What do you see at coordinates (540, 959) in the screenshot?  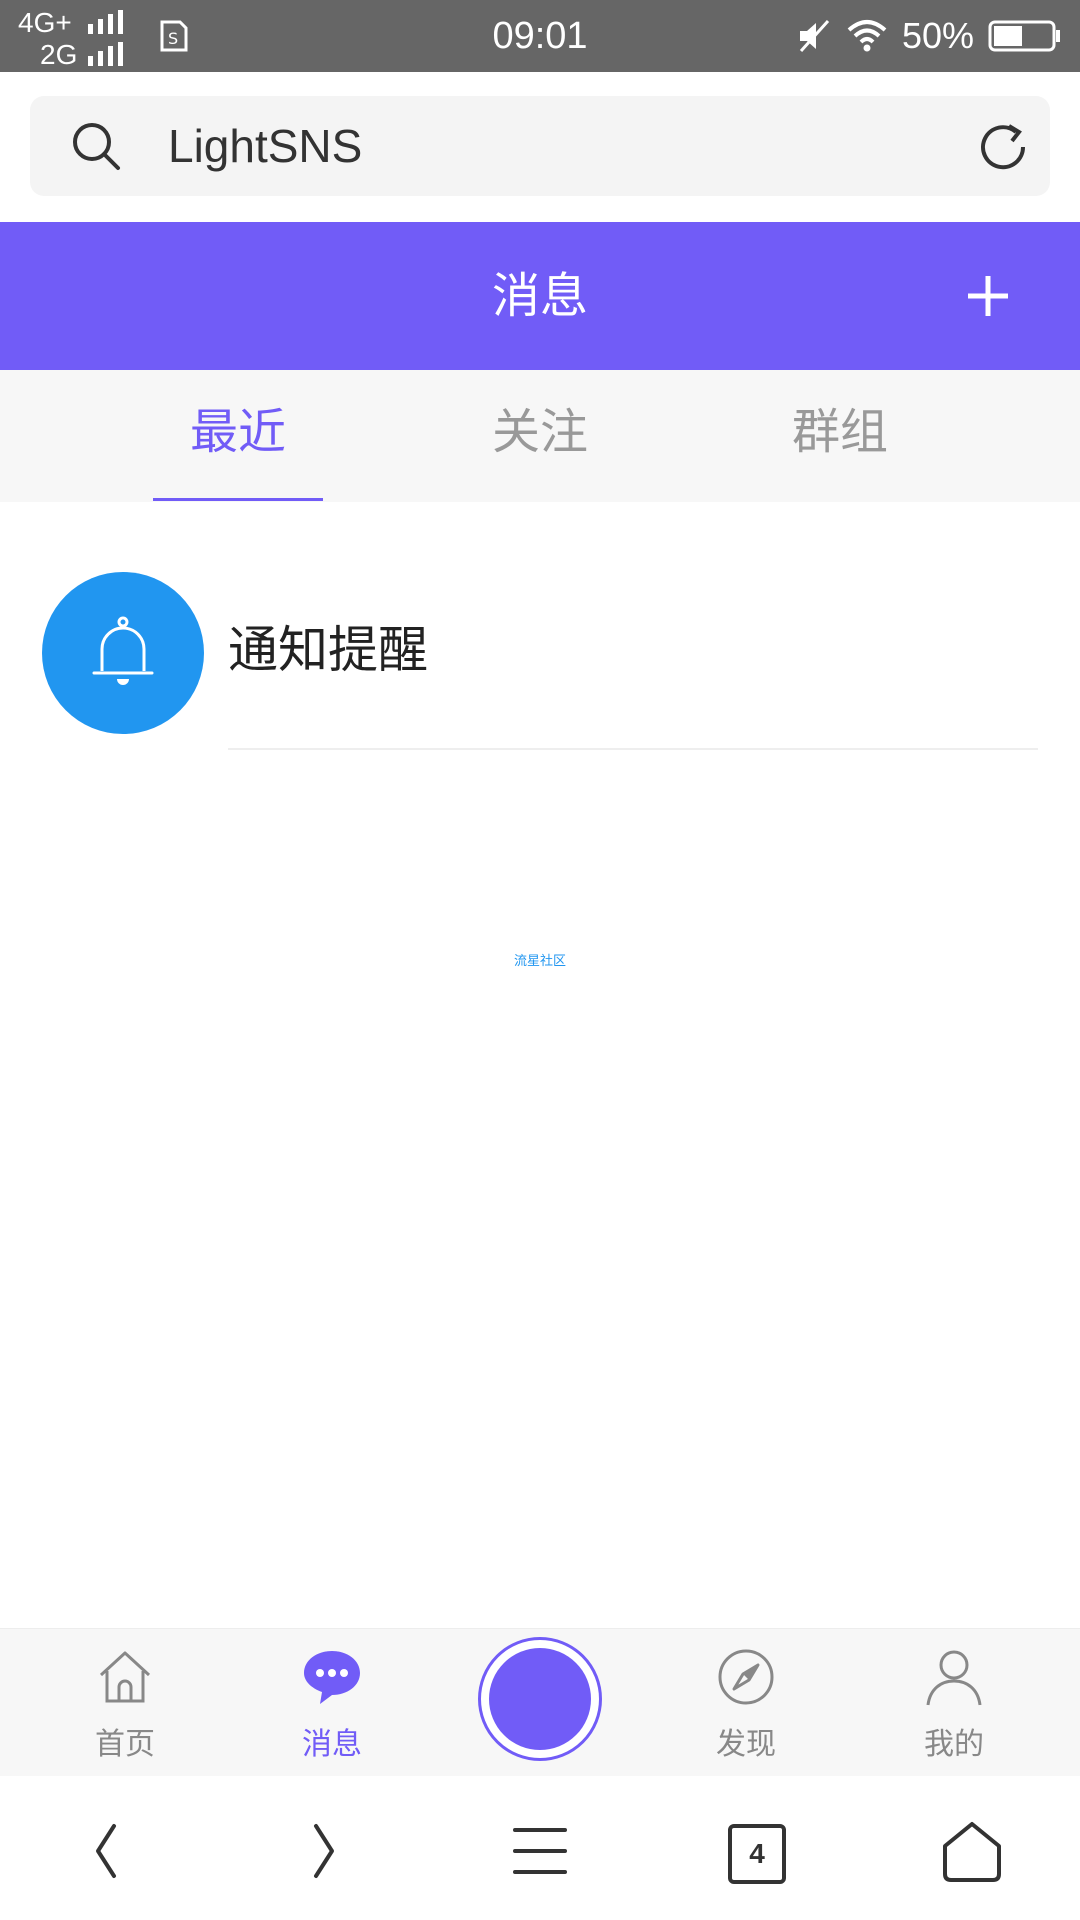 I see `footer-link: 流星社区` at bounding box center [540, 959].